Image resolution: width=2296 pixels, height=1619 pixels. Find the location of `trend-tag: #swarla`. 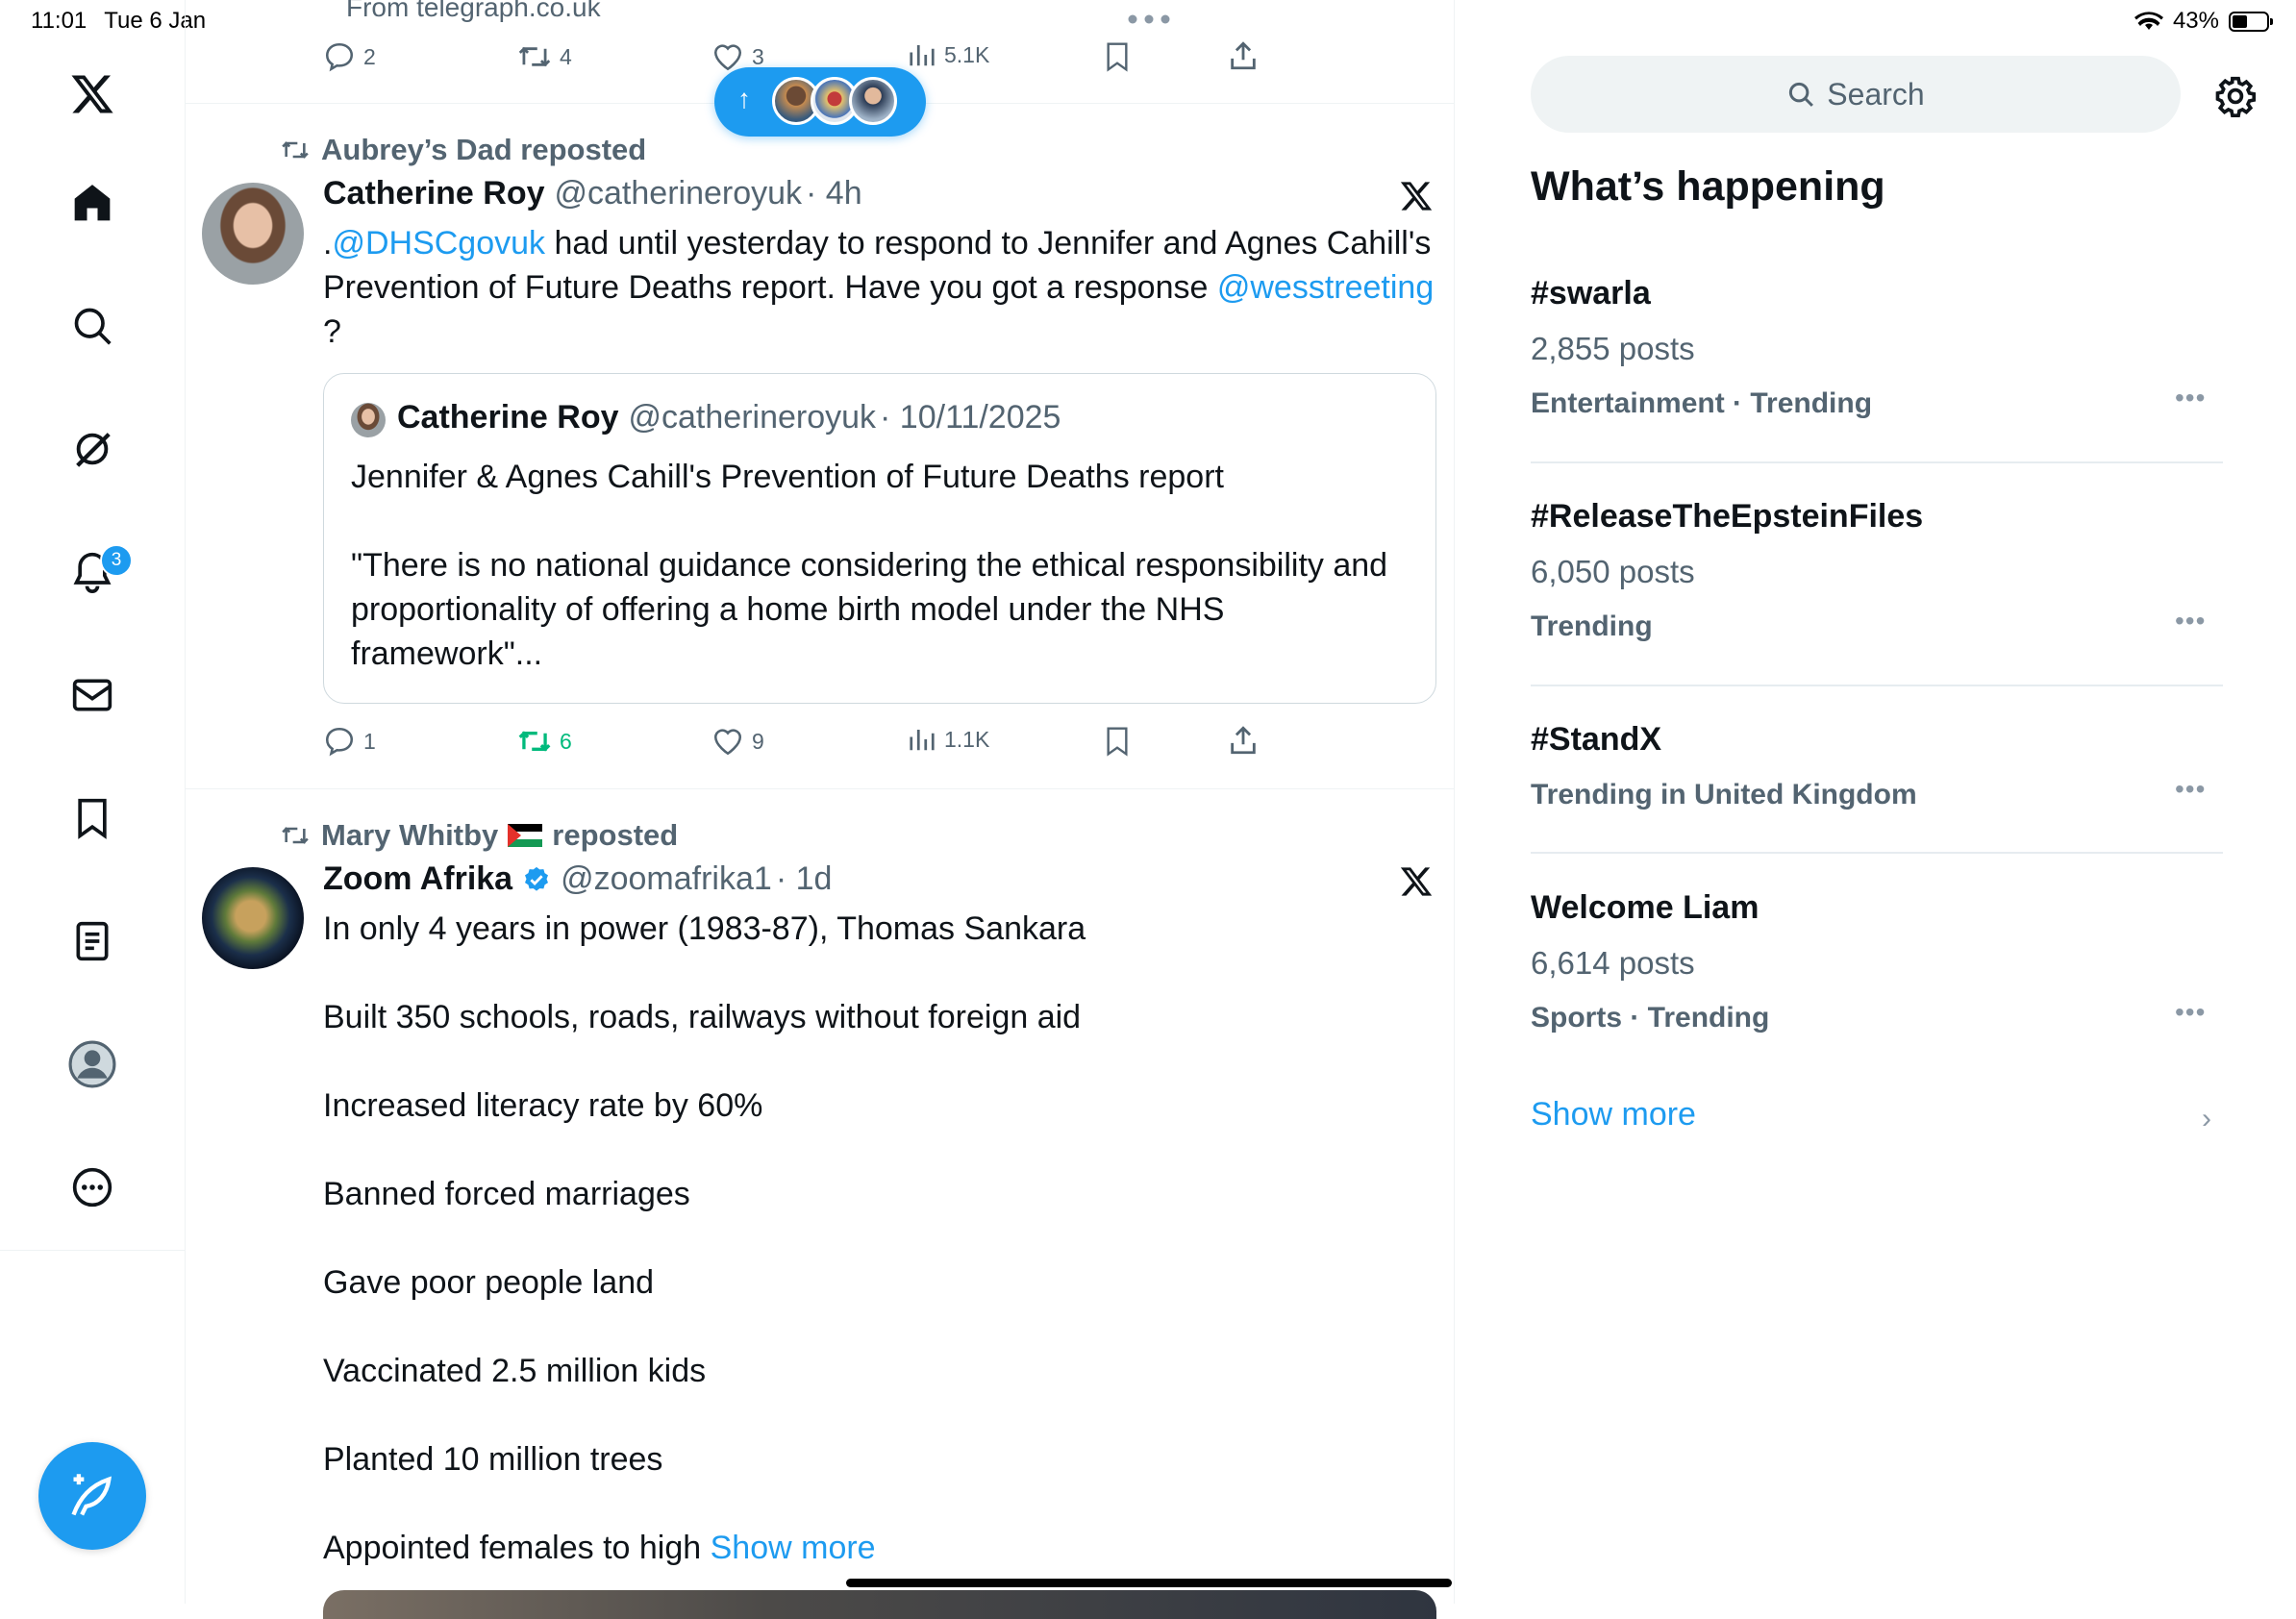

trend-tag: #swarla is located at coordinates (1591, 293).